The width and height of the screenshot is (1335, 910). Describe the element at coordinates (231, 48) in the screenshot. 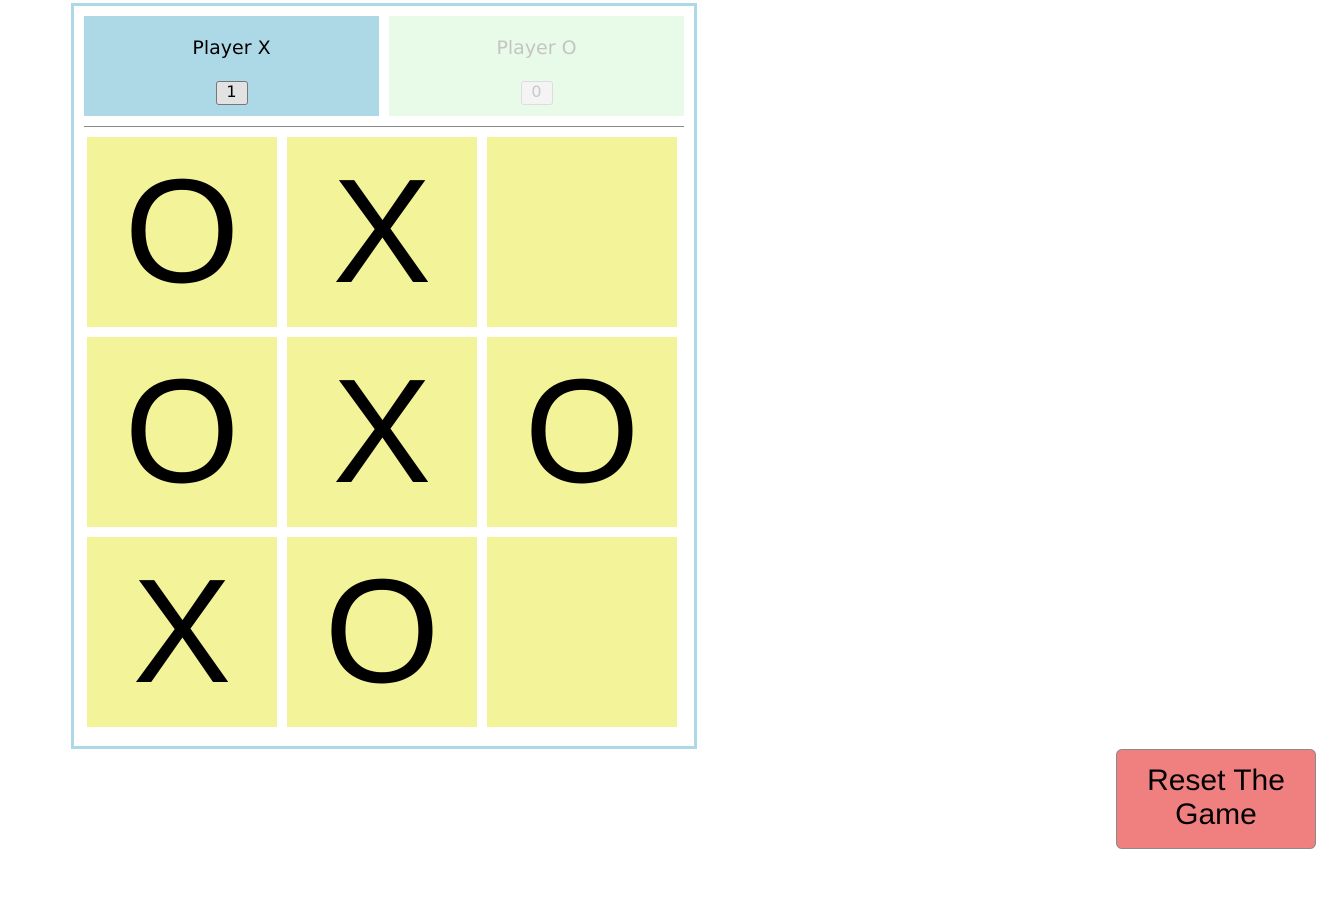

I see `player-x-name: Player X` at that location.